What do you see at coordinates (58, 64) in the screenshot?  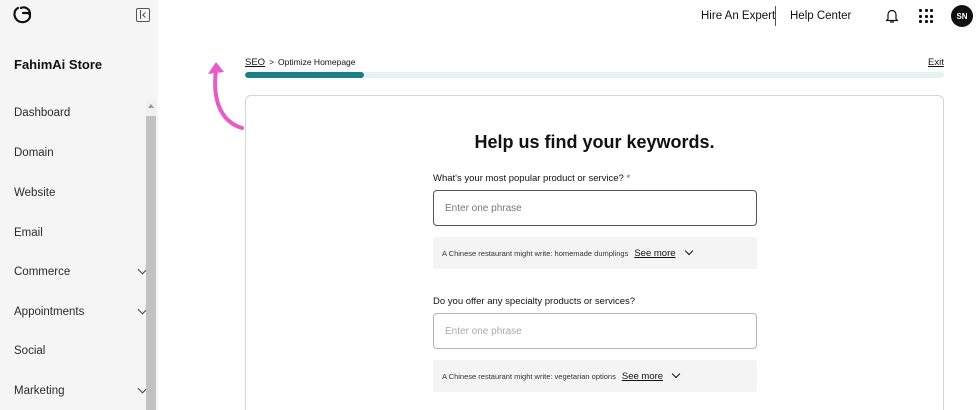 I see `store-name: FahimAi Store` at bounding box center [58, 64].